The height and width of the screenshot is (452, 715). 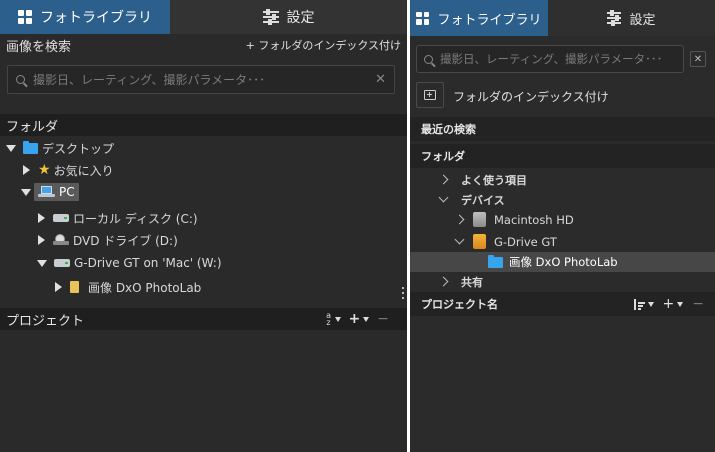 I want to click on left-tab-photo-library-label: フォトライブラリ, so click(x=96, y=18).